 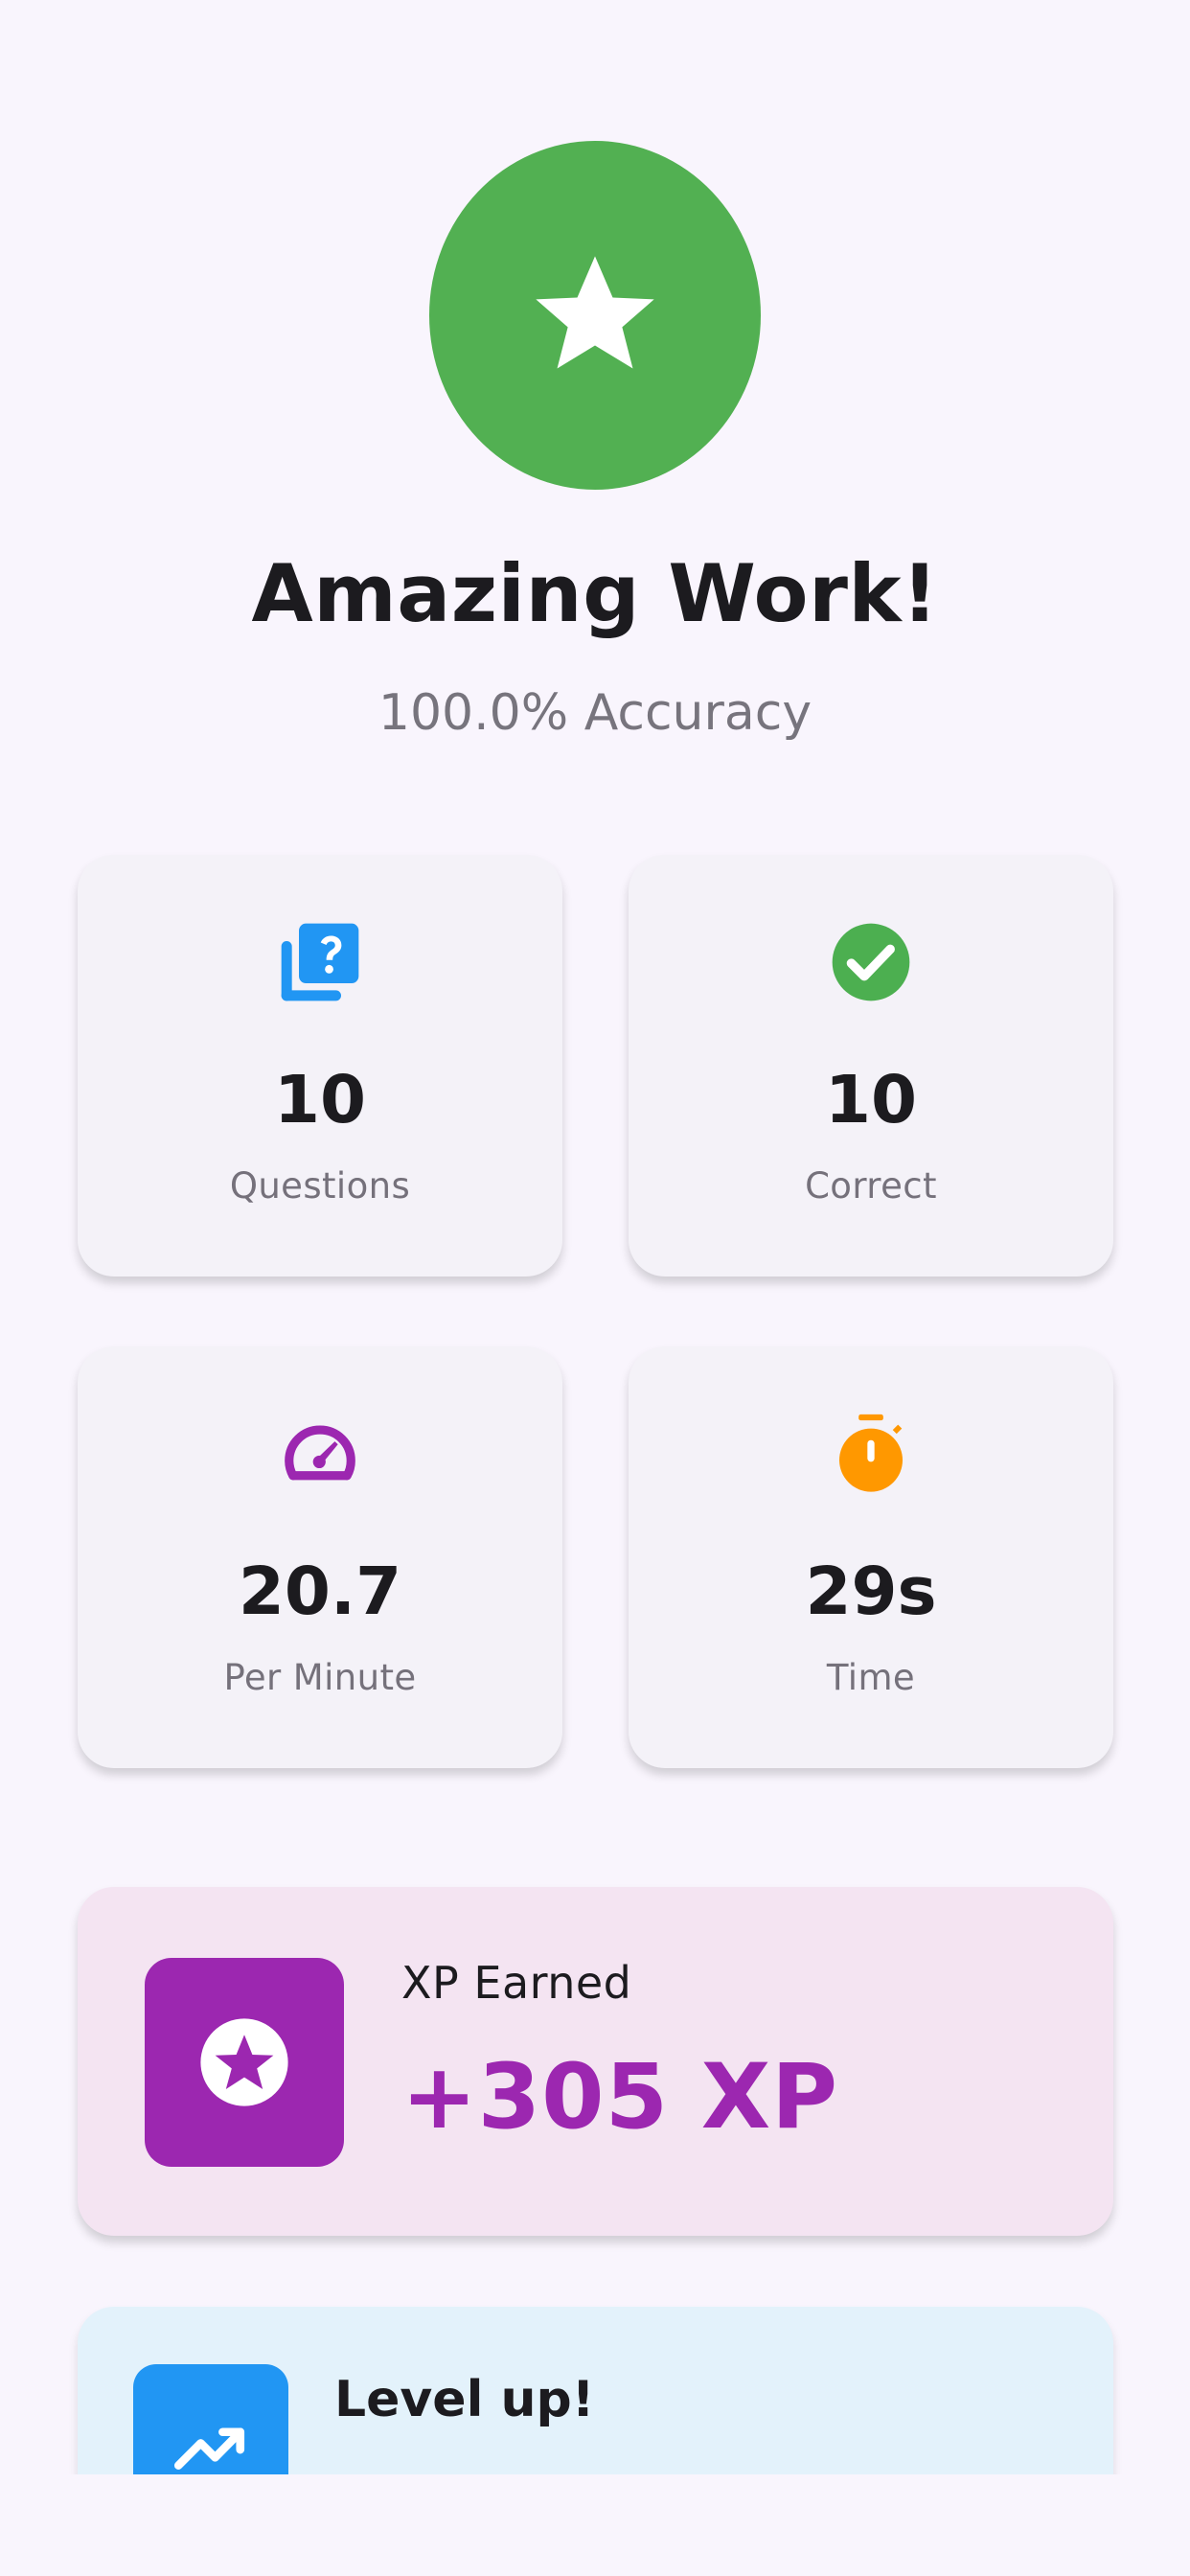 I want to click on questions-stat-card: 10 Questions, so click(x=320, y=1065).